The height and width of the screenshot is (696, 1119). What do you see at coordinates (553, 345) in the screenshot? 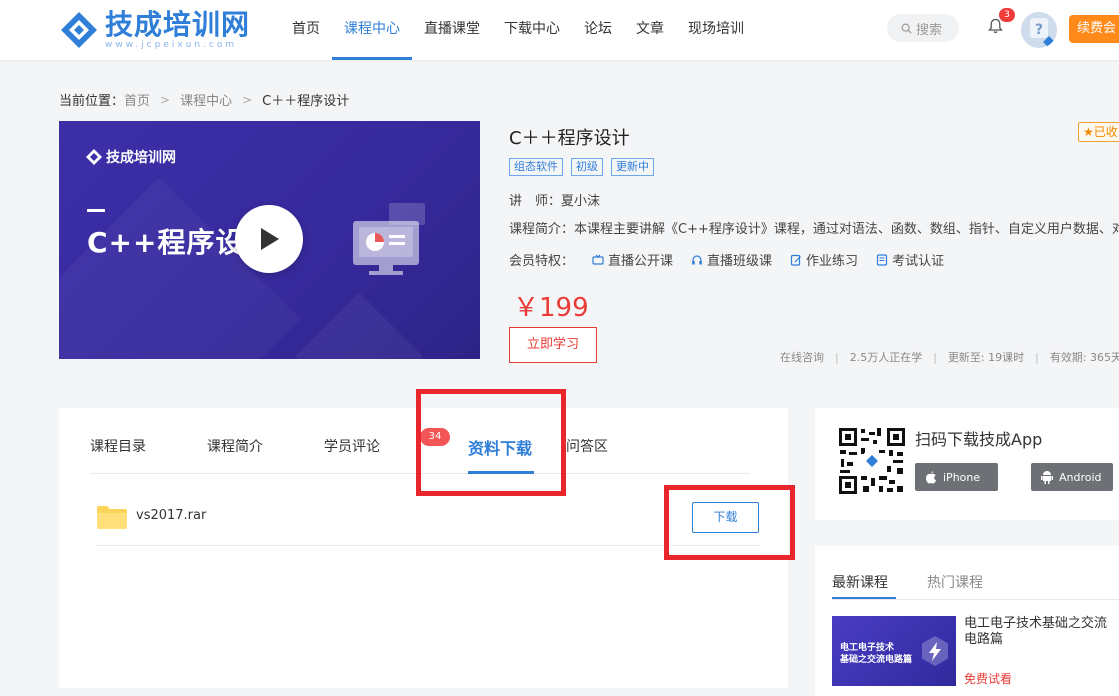
I see `start-learning-button: 立即学习` at bounding box center [553, 345].